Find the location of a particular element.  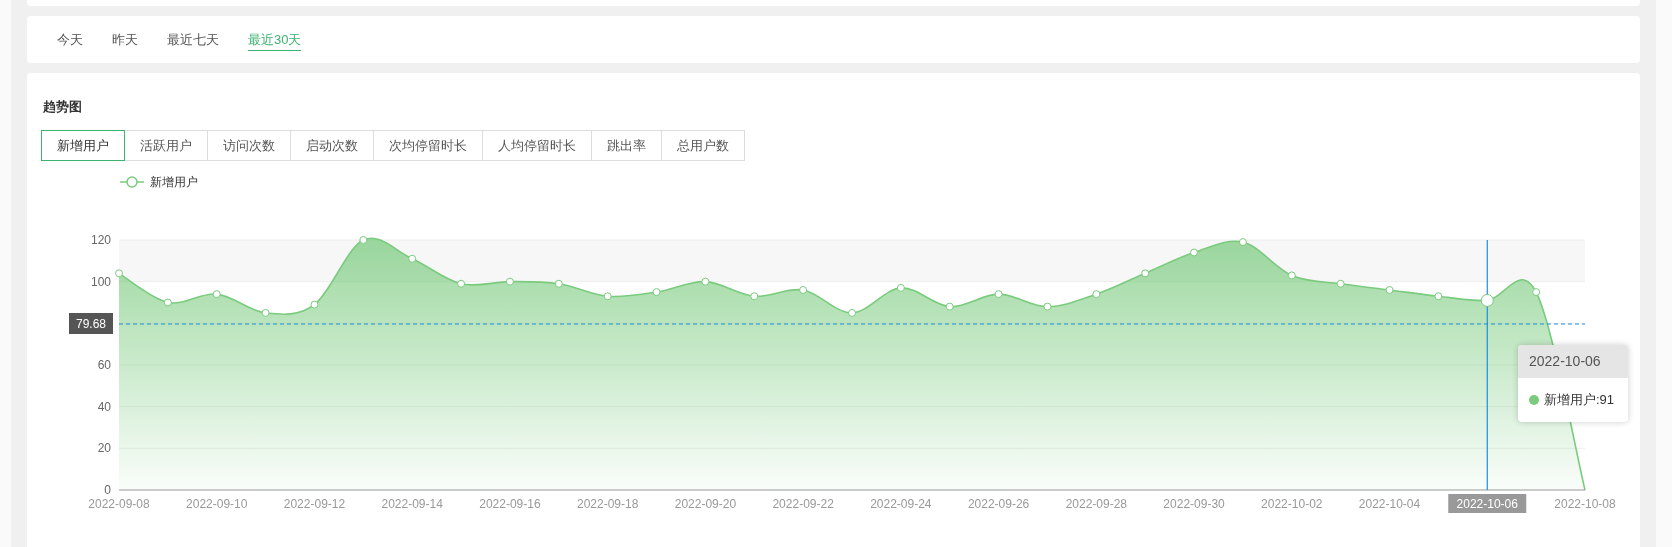

metric-tab: 新增用户 is located at coordinates (83, 145).